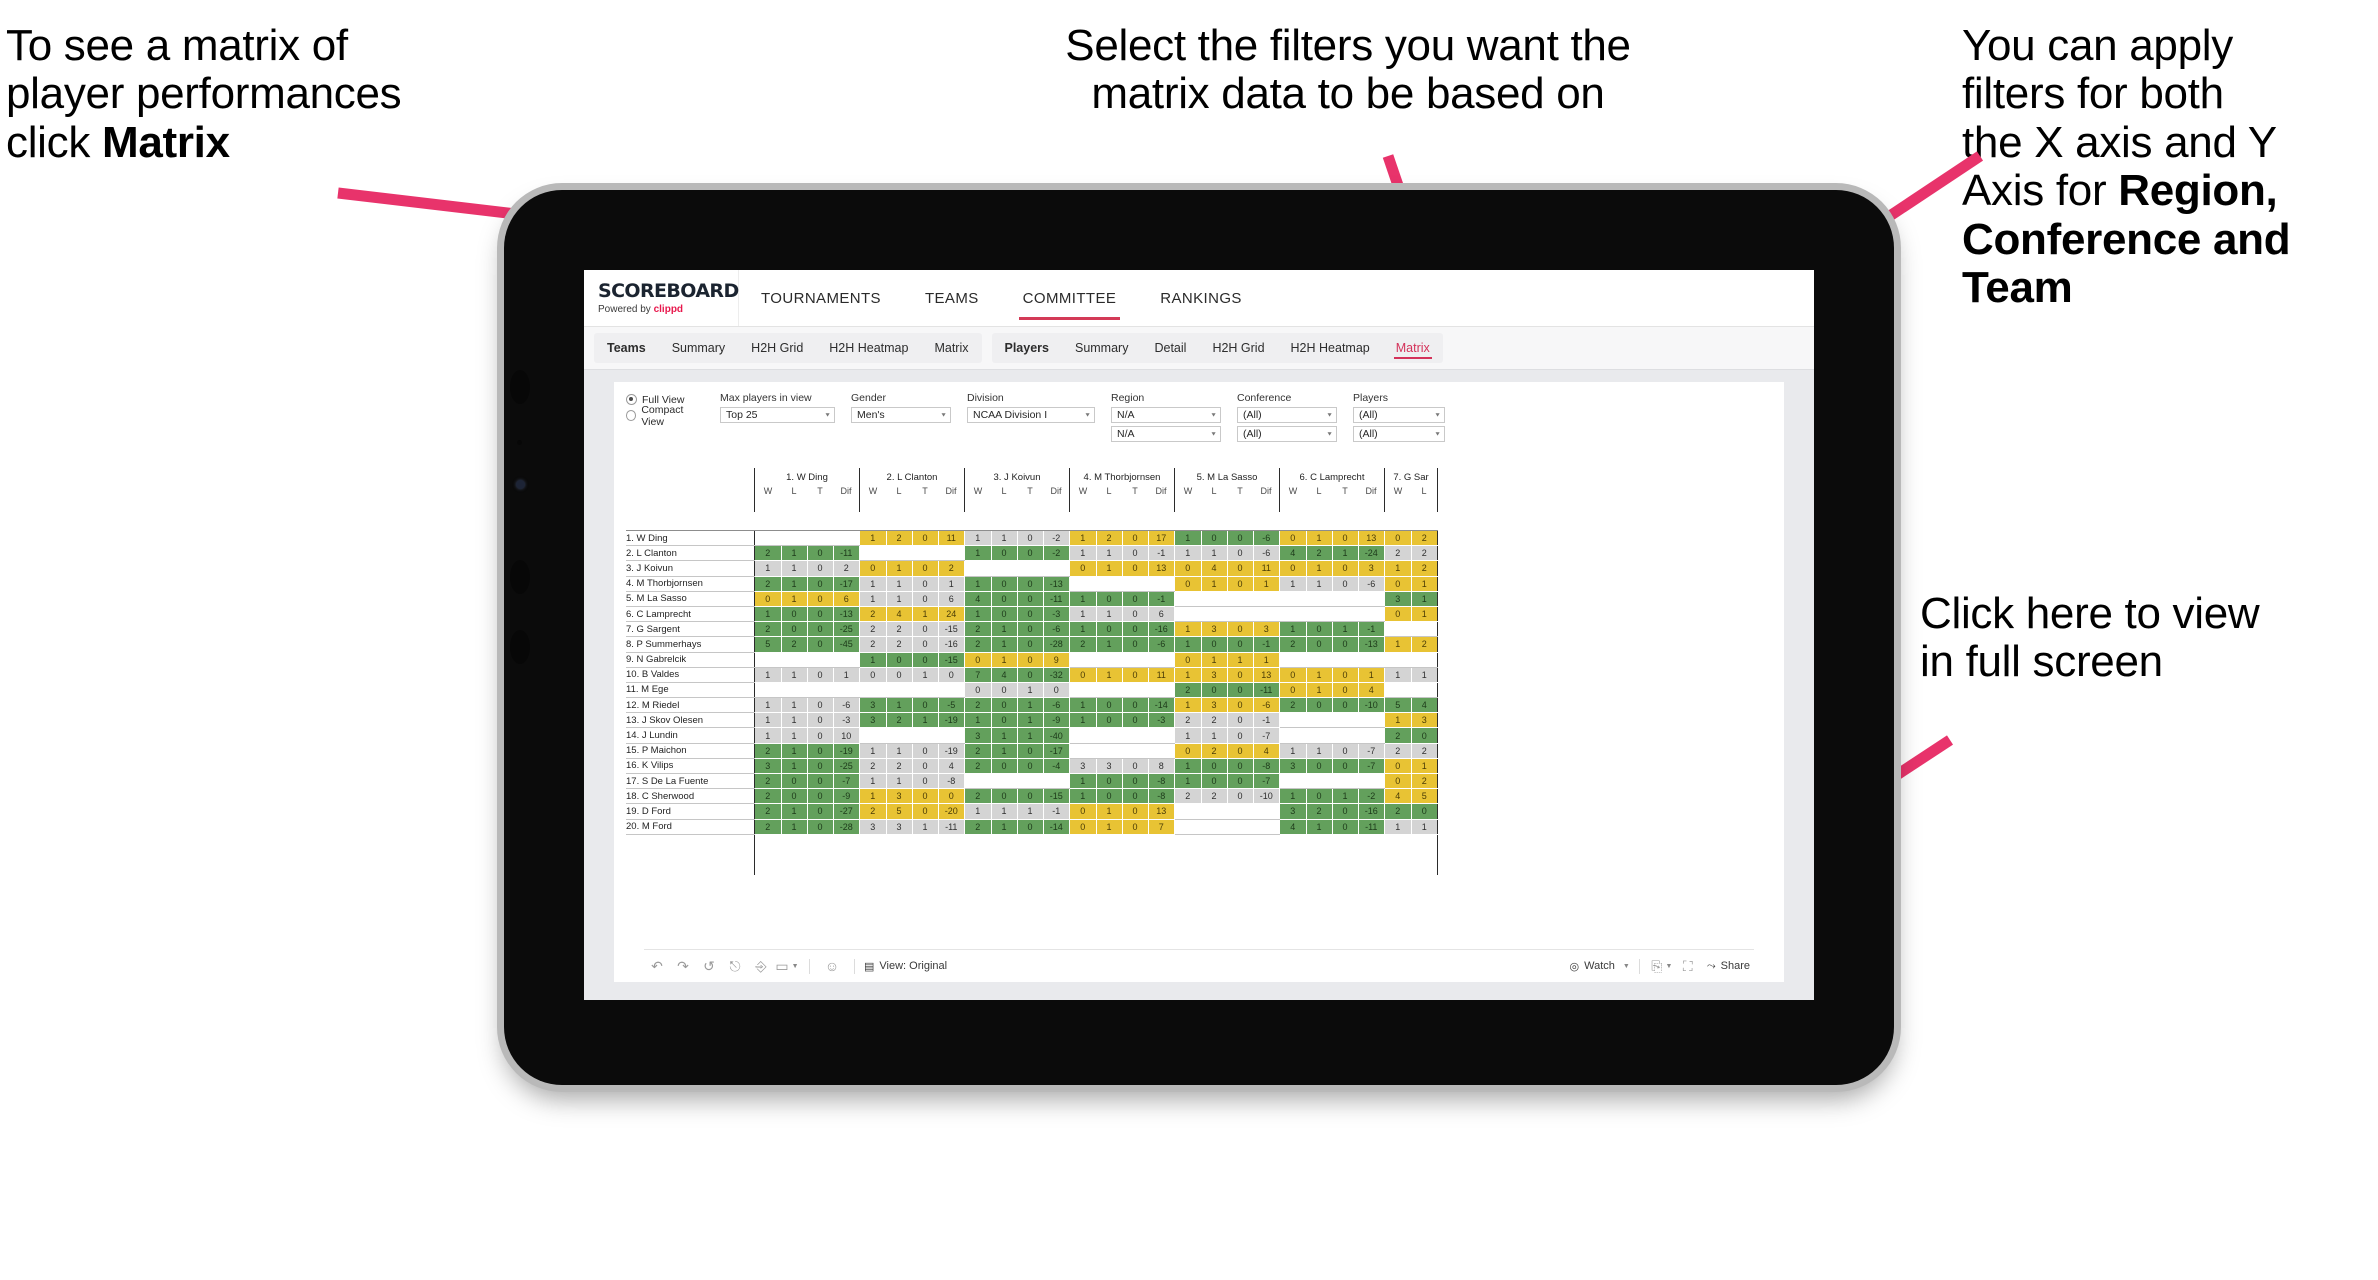 The image size is (2378, 1280). What do you see at coordinates (1056, 614) in the screenshot?
I see `matrix-cell: -3` at bounding box center [1056, 614].